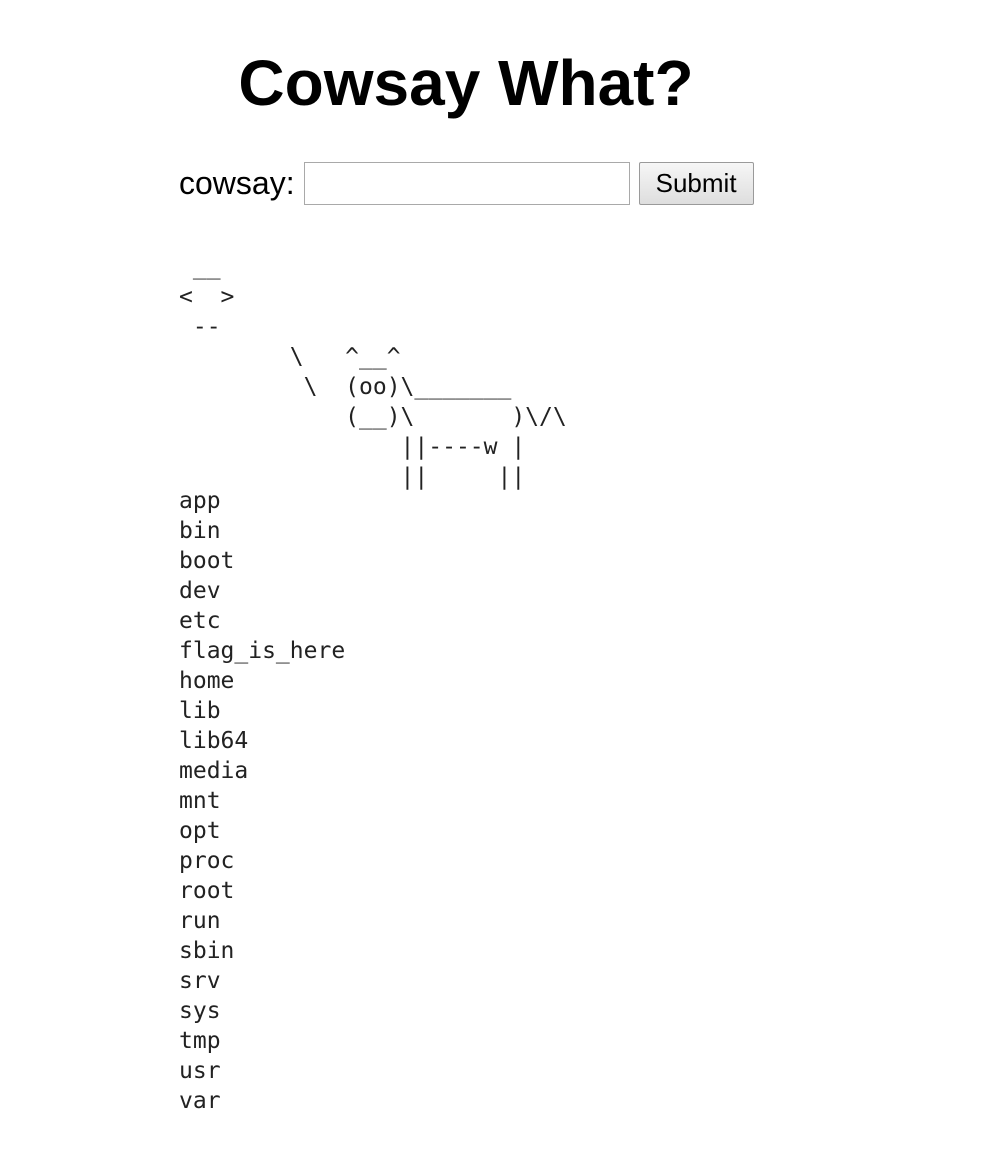 The height and width of the screenshot is (1163, 993). What do you see at coordinates (207, 891) in the screenshot?
I see `listing-item: root` at bounding box center [207, 891].